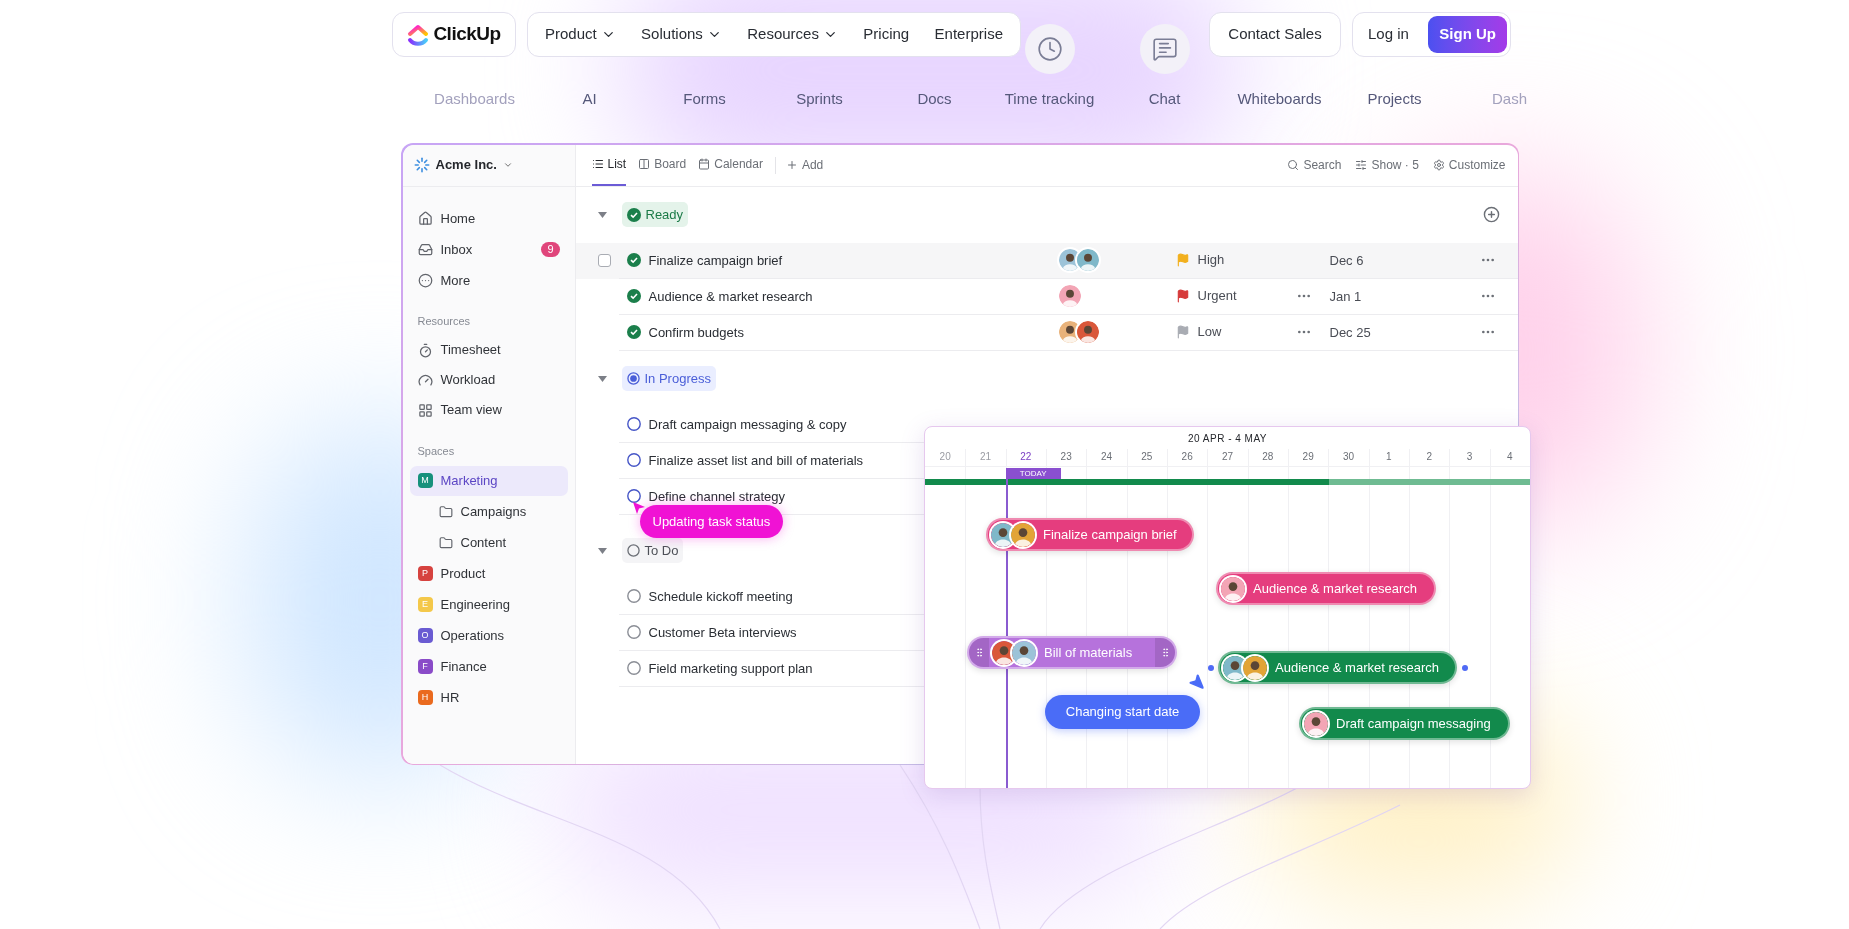 Image resolution: width=1849 pixels, height=929 pixels. Describe the element at coordinates (717, 496) in the screenshot. I see `task-name: Define channel strategy` at that location.